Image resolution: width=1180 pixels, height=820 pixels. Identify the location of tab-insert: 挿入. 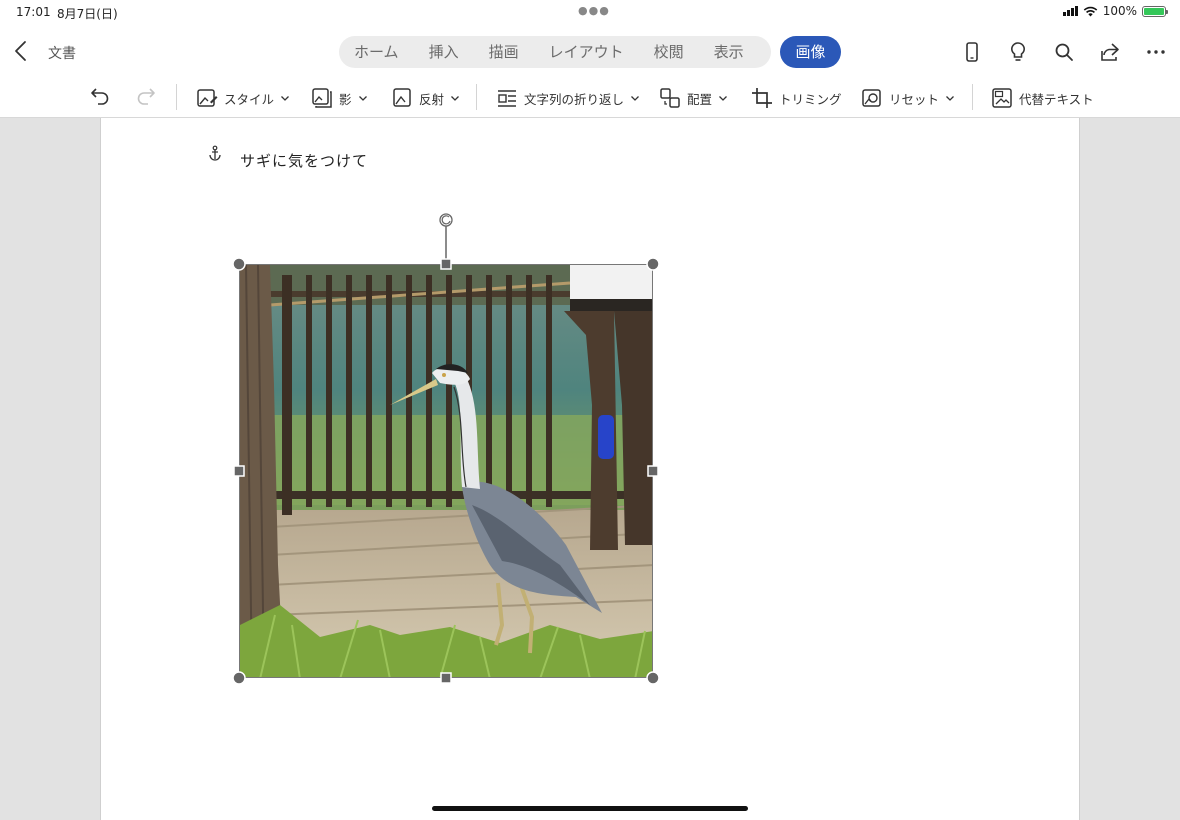
(444, 52).